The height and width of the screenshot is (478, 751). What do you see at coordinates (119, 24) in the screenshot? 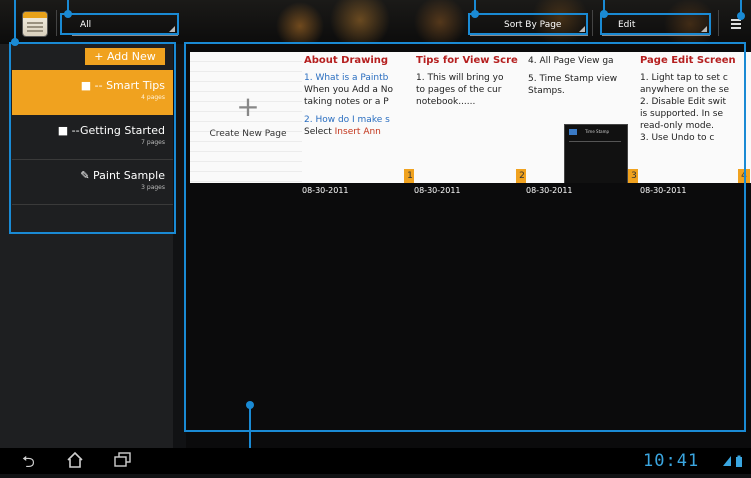
I see `callout-frame-filter` at bounding box center [119, 24].